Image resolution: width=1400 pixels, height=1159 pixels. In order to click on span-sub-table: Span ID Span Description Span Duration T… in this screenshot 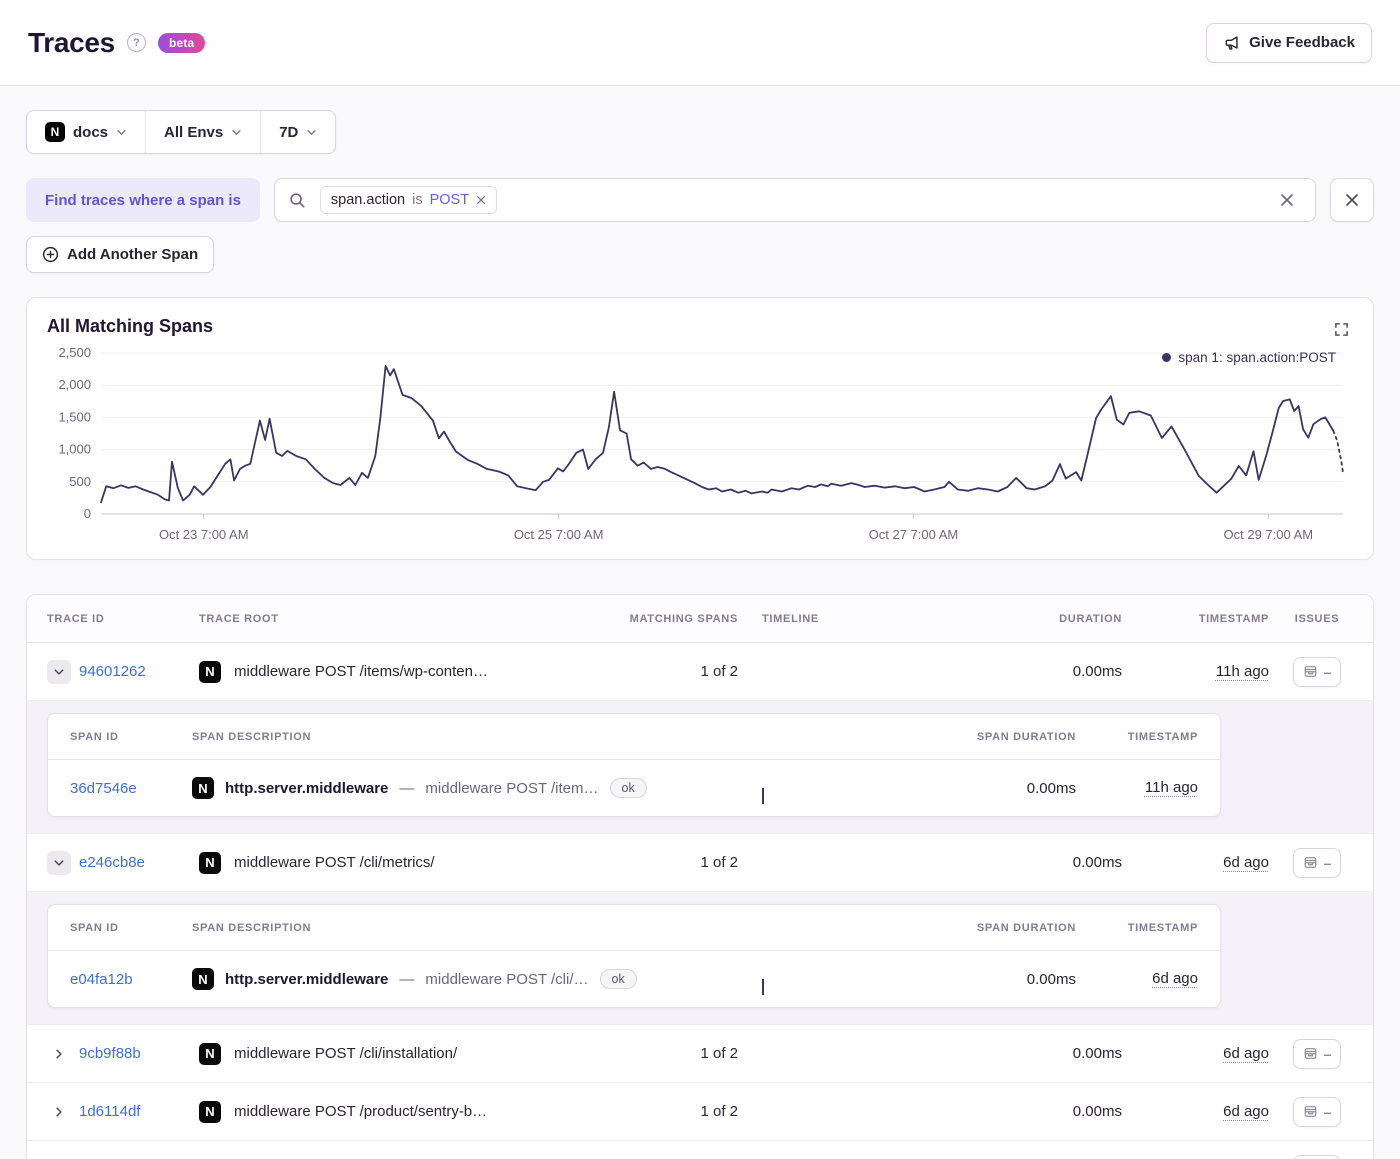, I will do `click(634, 765)`.